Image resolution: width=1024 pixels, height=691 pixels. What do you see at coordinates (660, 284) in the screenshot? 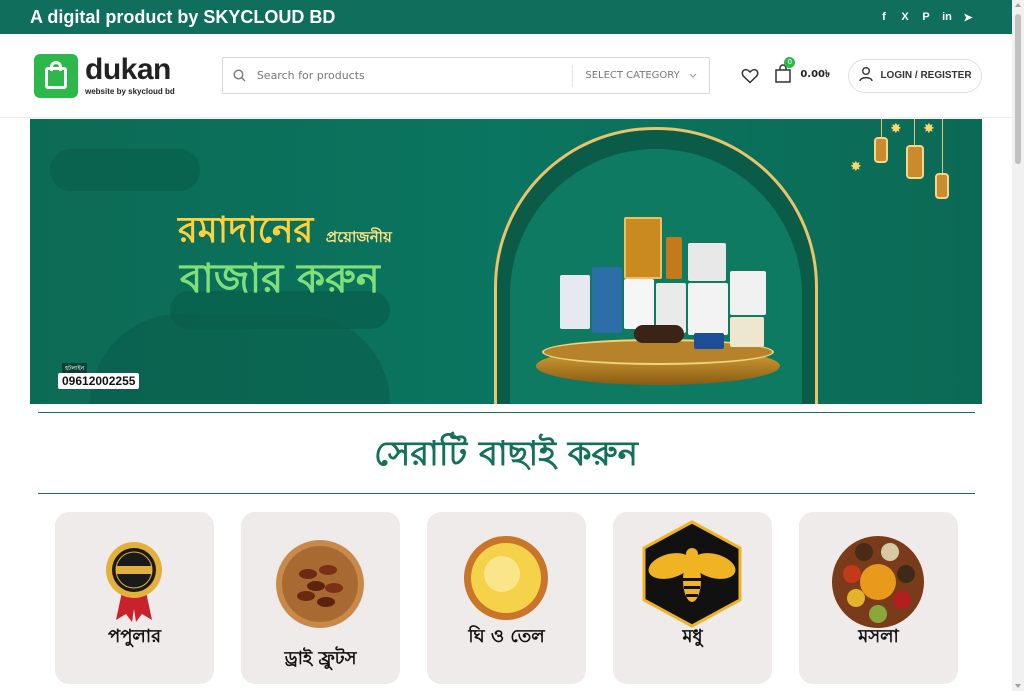
I see `grocery-products-image` at bounding box center [660, 284].